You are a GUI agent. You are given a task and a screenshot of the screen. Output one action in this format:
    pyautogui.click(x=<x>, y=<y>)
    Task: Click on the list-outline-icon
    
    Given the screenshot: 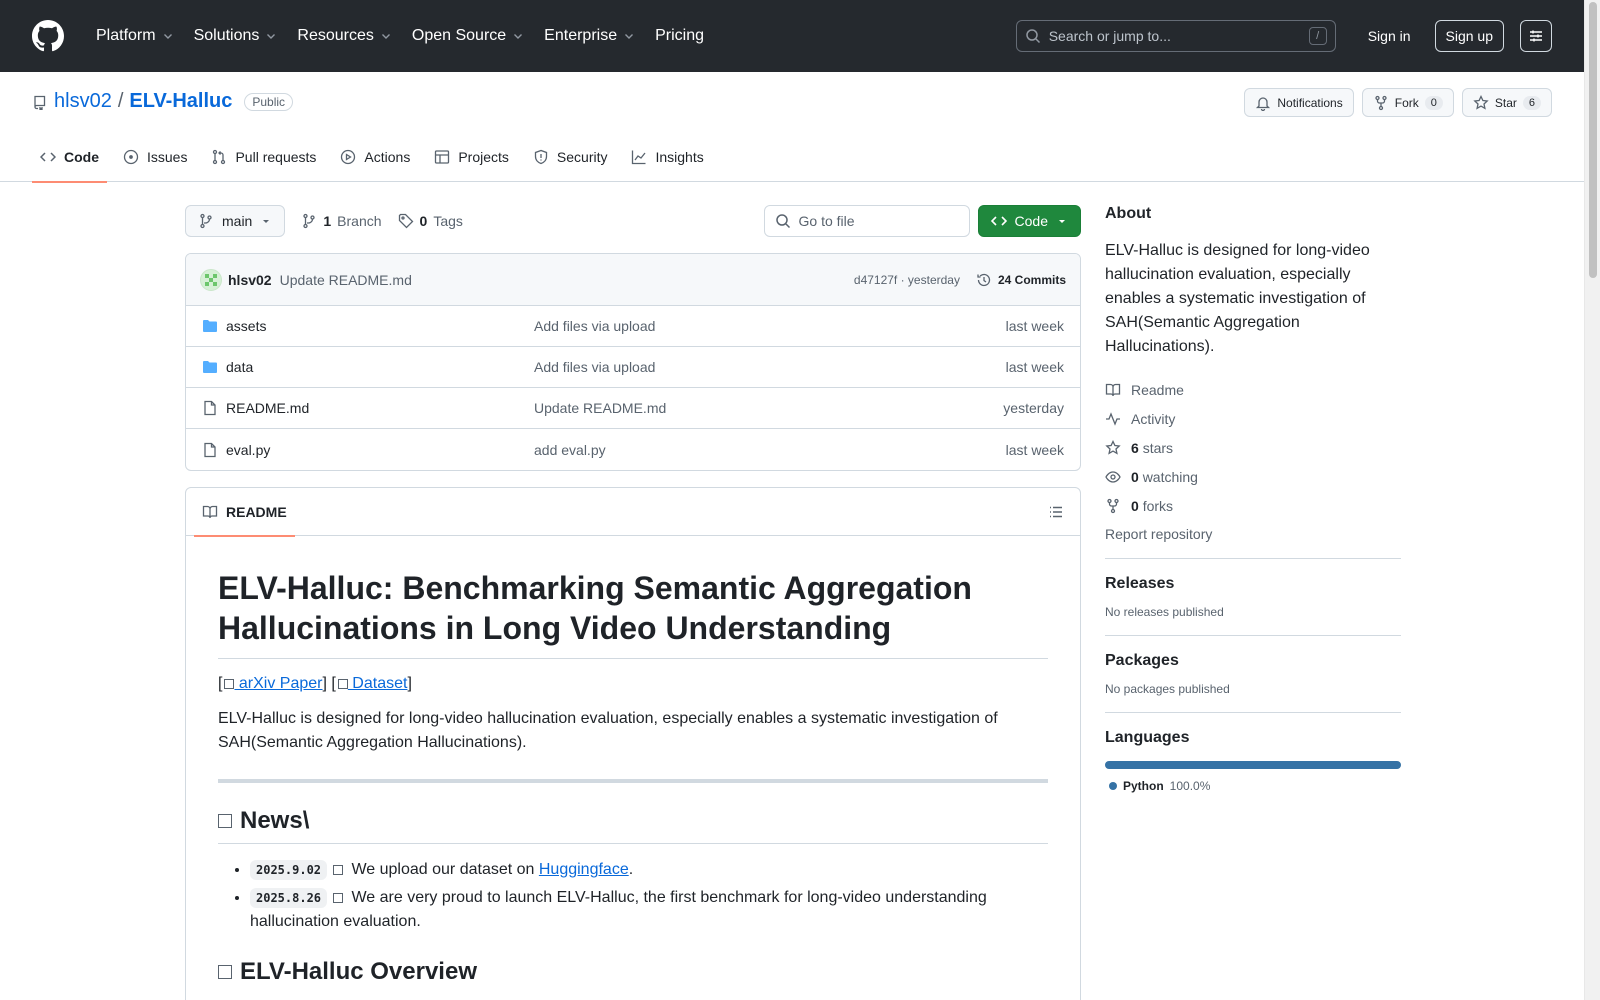 What is the action you would take?
    pyautogui.click(x=1056, y=512)
    